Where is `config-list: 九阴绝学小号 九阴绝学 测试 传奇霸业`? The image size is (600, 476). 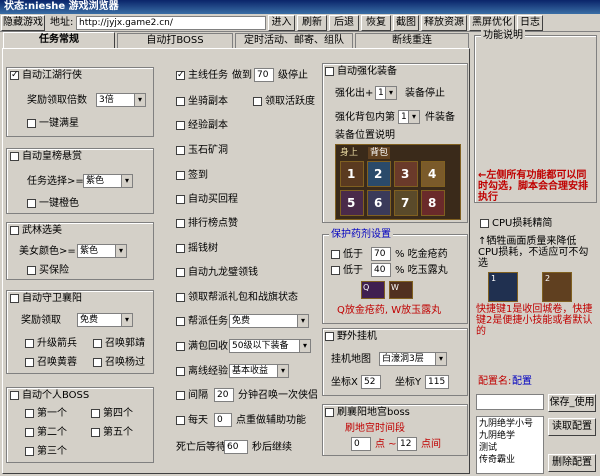 config-list: 九阴绝学小号 九阴绝学 测试 传奇霸业 is located at coordinates (510, 445).